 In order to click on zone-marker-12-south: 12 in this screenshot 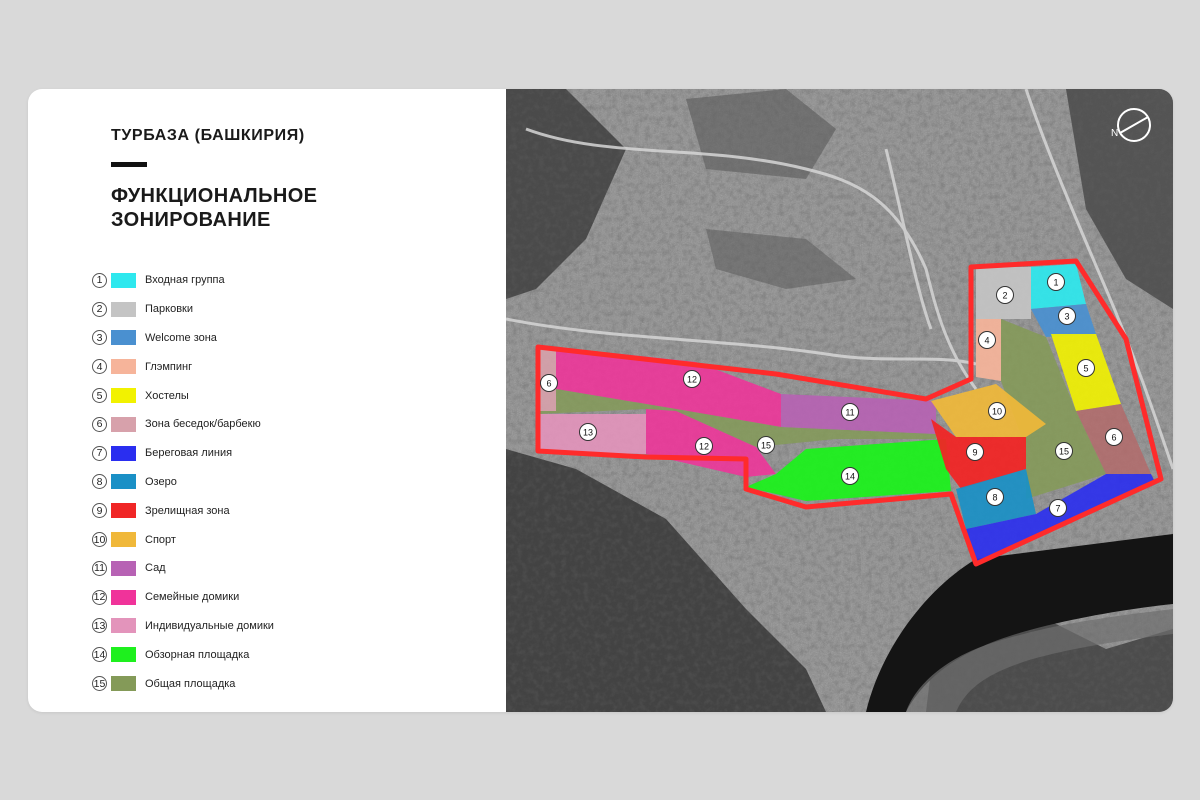, I will do `click(704, 446)`.